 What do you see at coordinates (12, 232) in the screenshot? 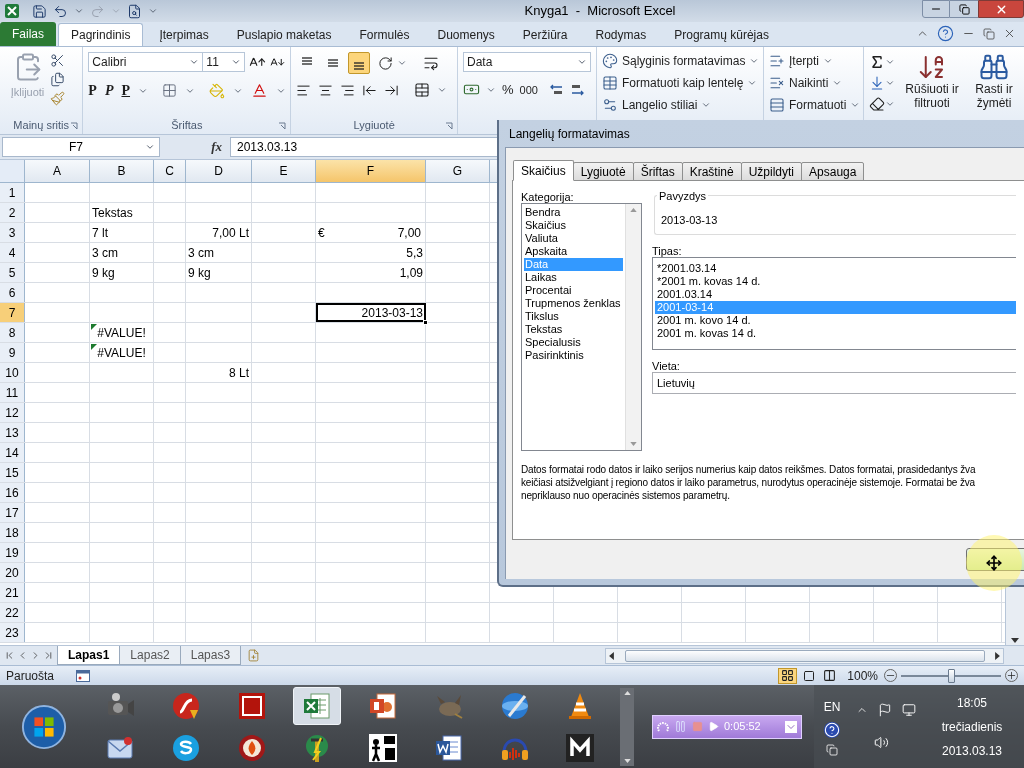
I see `row-header: 3` at bounding box center [12, 232].